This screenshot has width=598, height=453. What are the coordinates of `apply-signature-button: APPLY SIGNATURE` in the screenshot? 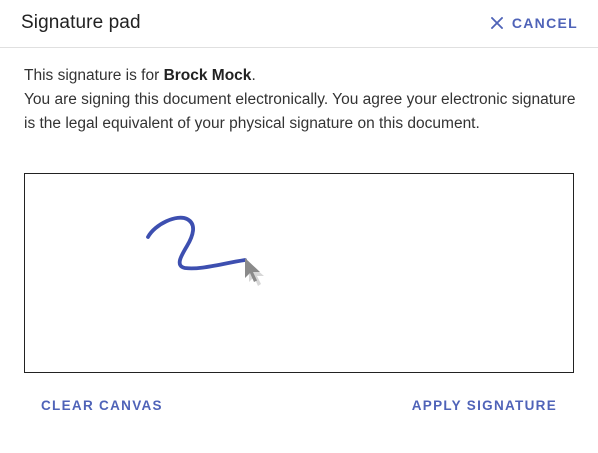 It's located at (484, 405).